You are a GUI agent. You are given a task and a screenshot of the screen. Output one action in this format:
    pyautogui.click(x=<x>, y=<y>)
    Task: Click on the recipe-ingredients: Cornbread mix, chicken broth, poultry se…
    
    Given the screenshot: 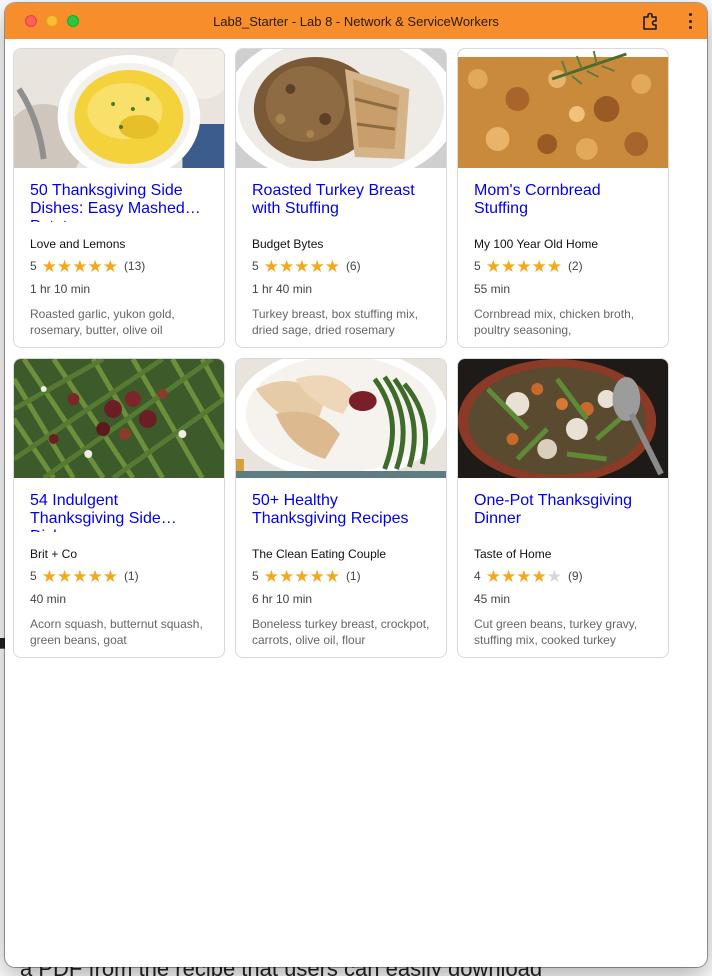 What is the action you would take?
    pyautogui.click(x=554, y=322)
    